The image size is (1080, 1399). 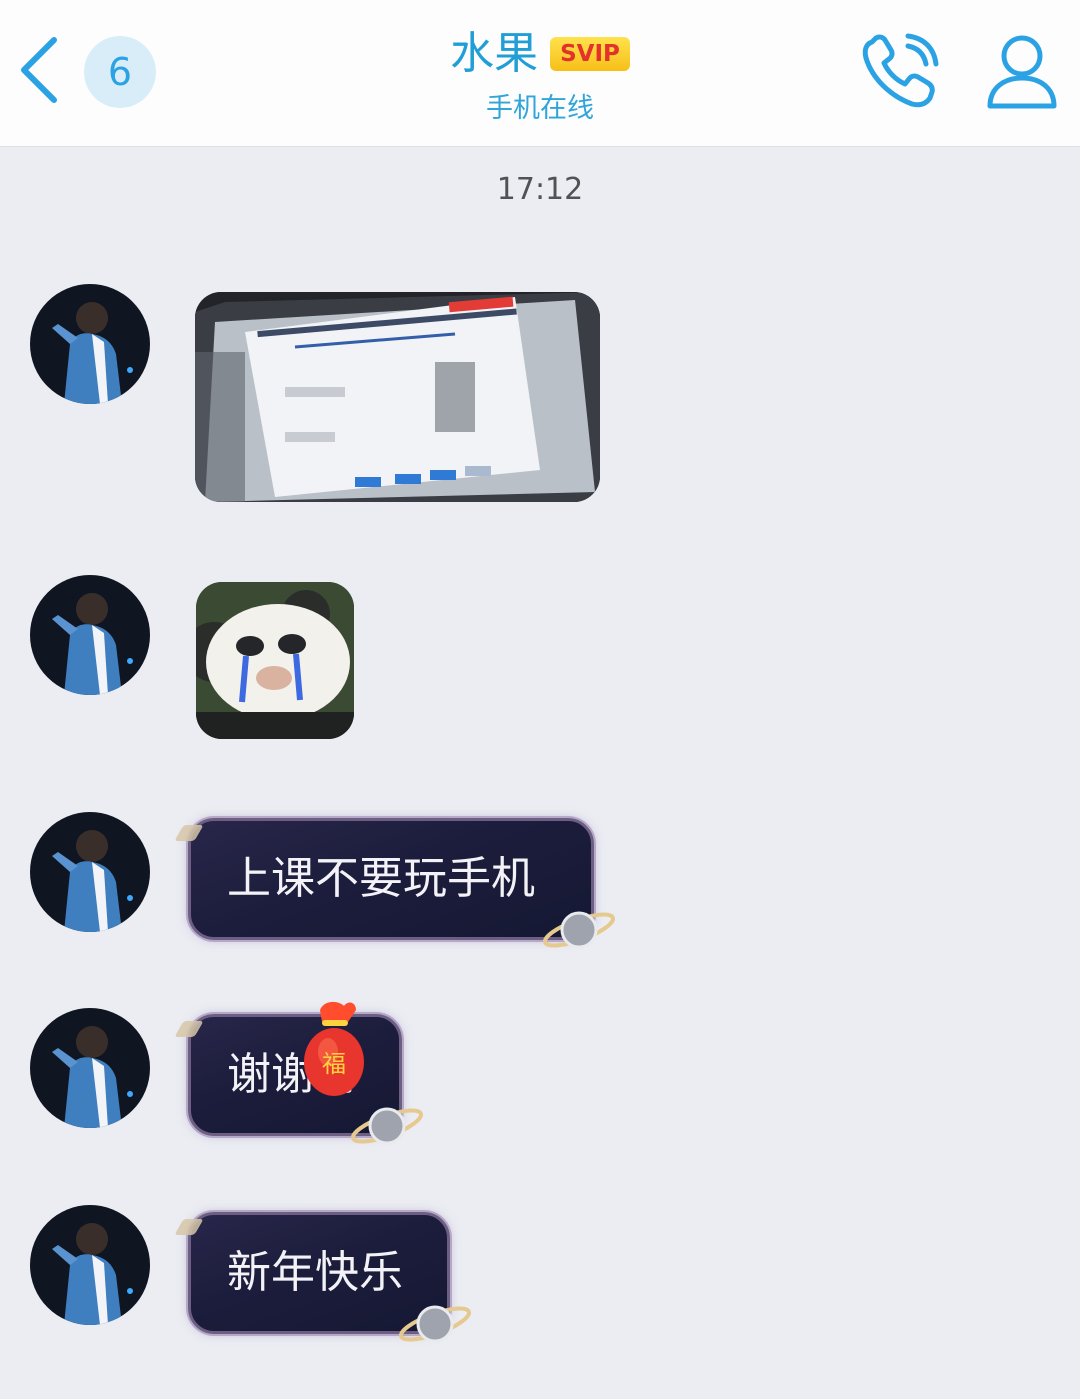 I want to click on back-button, so click(x=40, y=70).